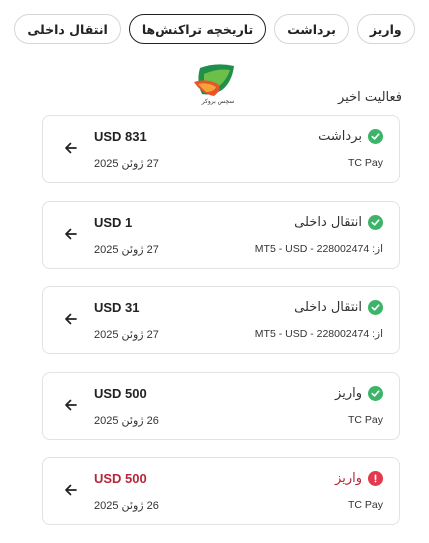  I want to click on logo-caption: سچس بروکر, so click(218, 101).